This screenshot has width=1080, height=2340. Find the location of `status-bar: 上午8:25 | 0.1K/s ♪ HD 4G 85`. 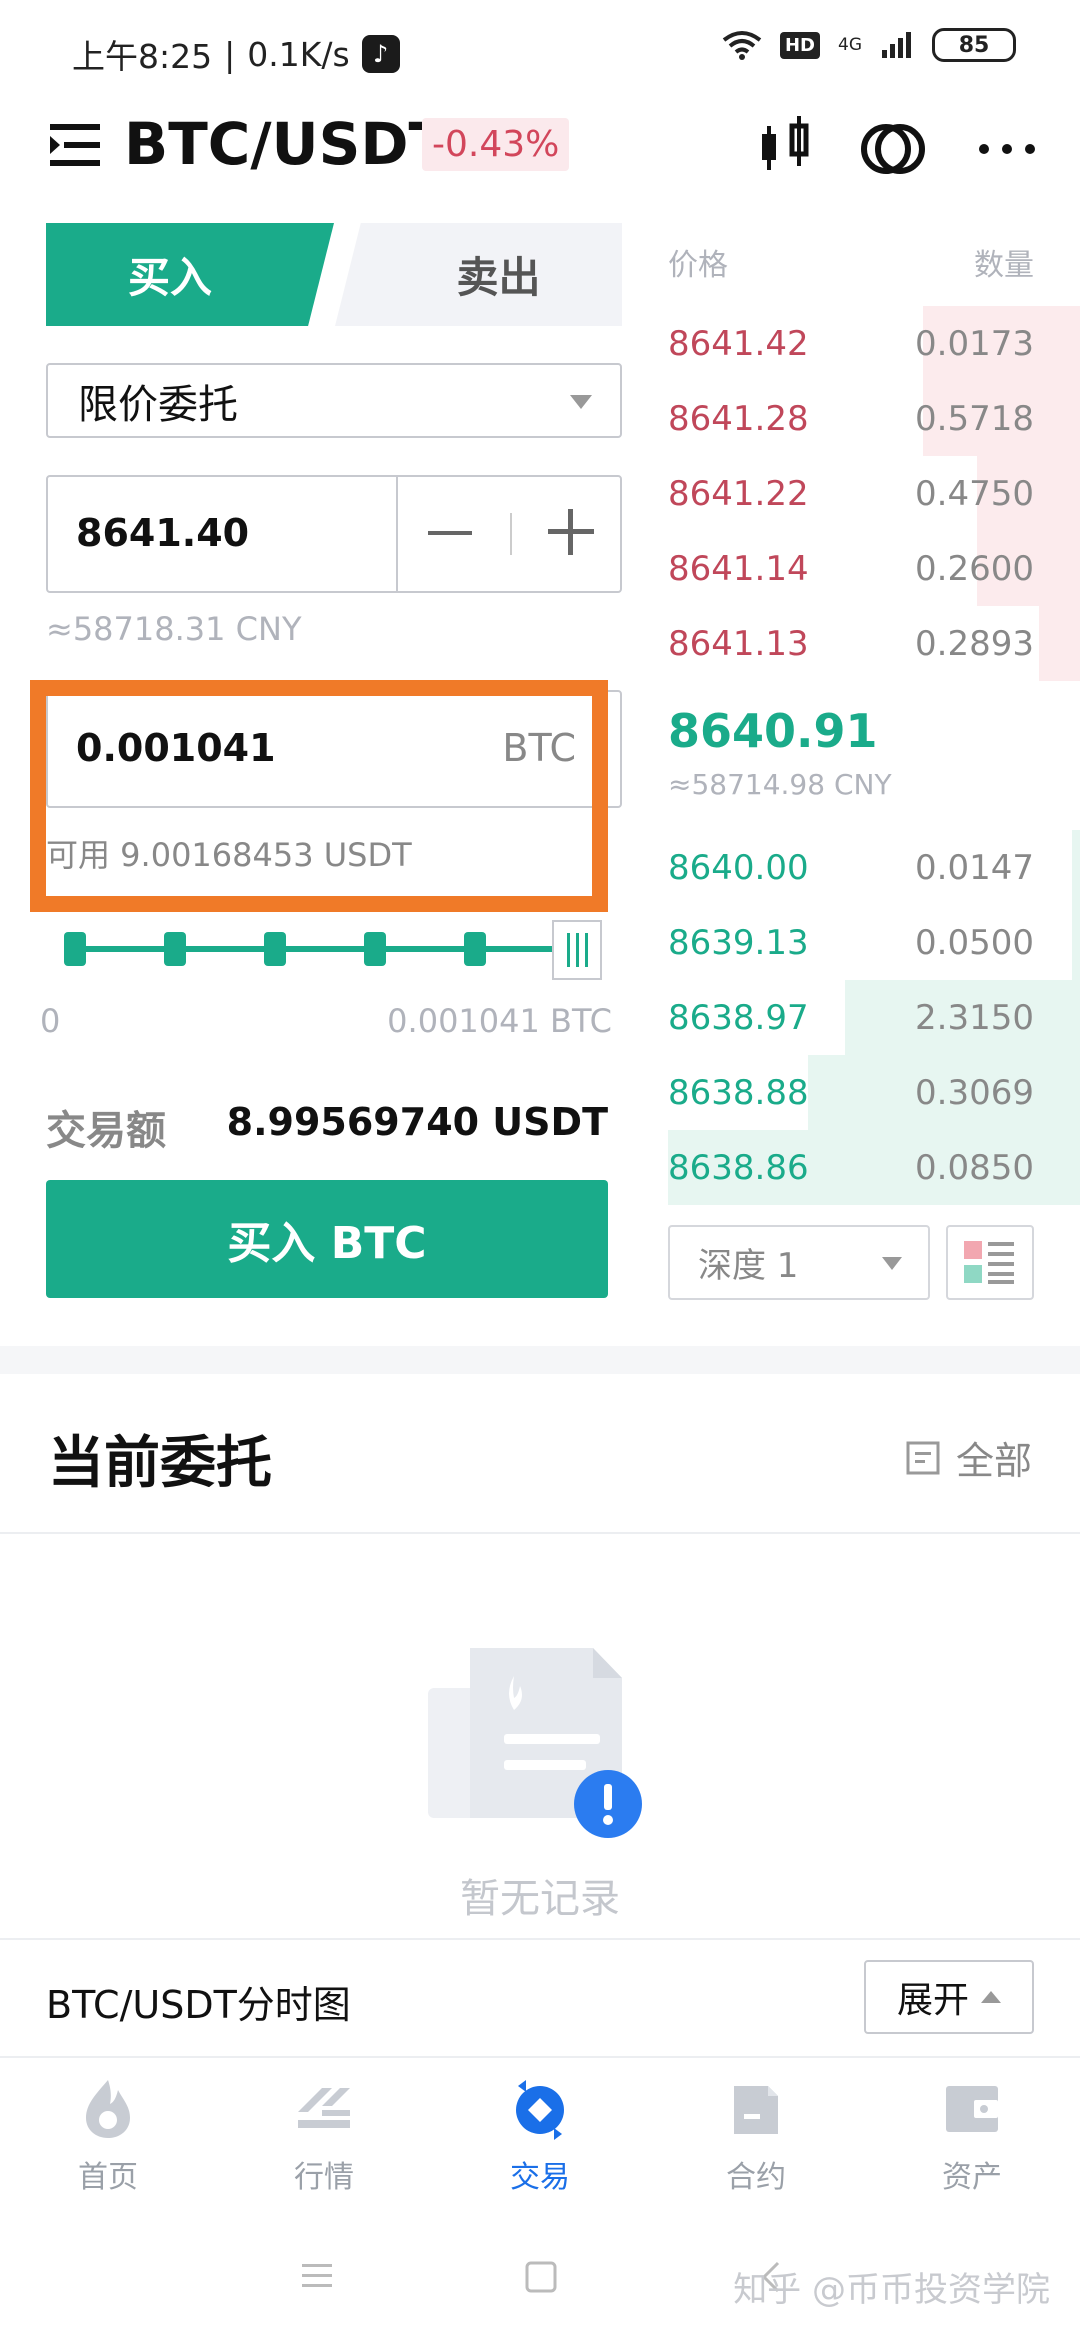

status-bar: 上午8:25 | 0.1K/s ♪ HD 4G 85 is located at coordinates (540, 50).